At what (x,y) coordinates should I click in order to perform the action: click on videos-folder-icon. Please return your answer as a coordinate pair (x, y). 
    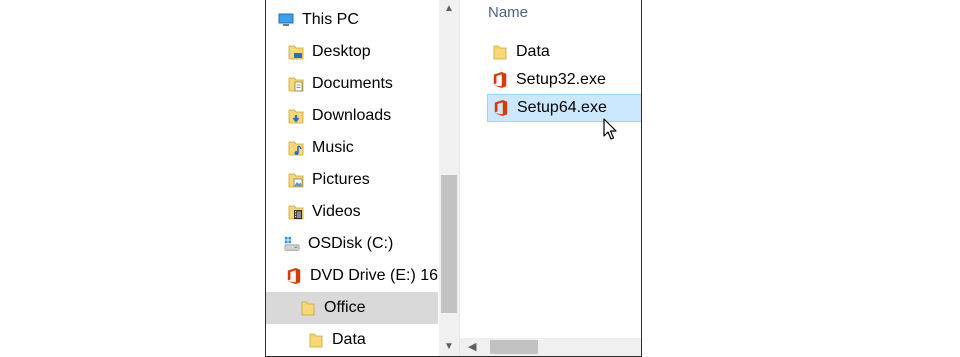
    Looking at the image, I should click on (296, 212).